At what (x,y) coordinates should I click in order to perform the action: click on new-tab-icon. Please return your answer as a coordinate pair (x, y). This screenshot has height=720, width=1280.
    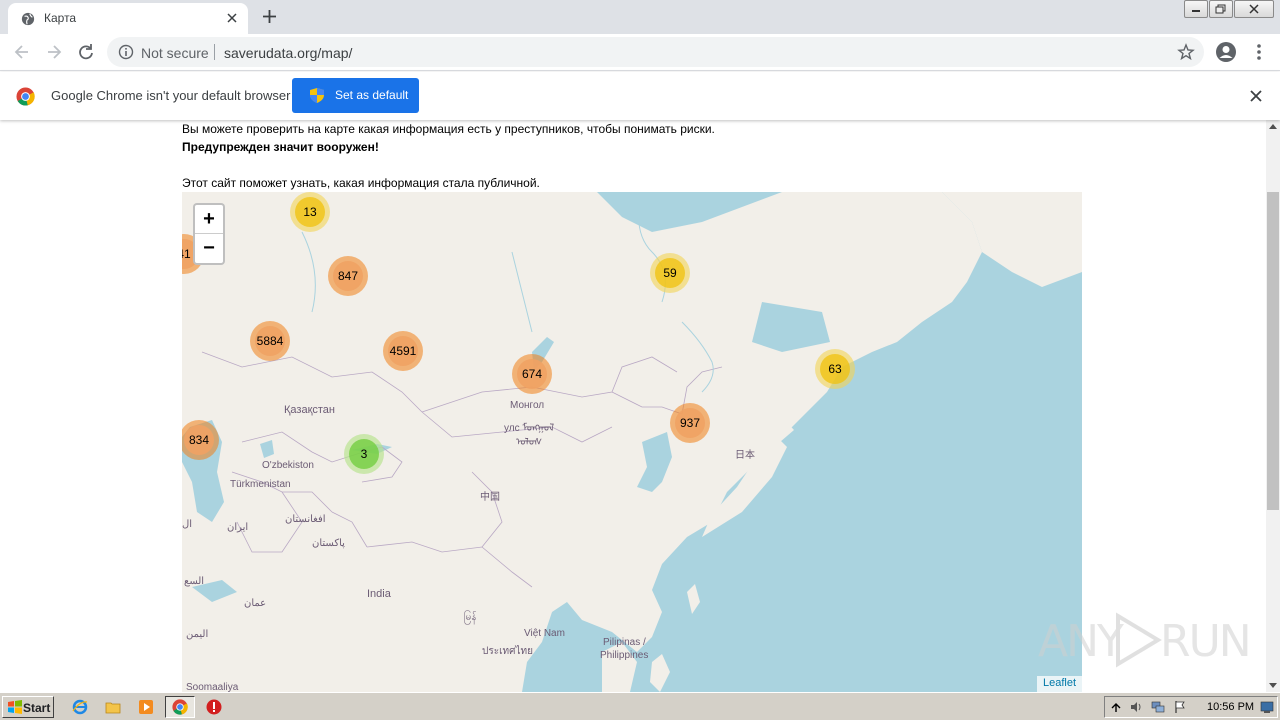
    Looking at the image, I should click on (269, 16).